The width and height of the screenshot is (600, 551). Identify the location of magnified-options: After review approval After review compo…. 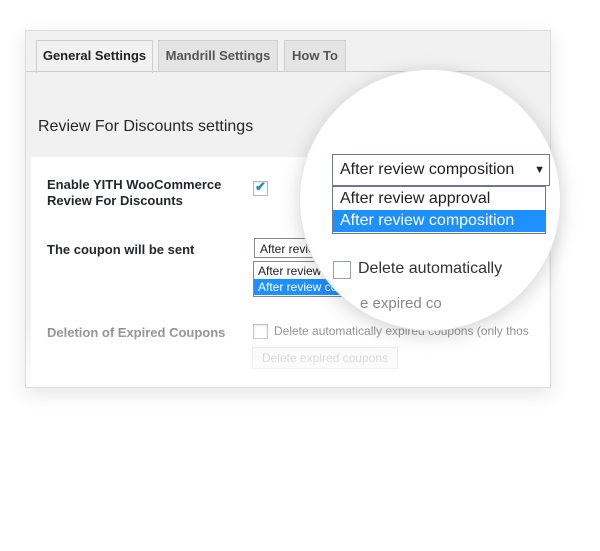
(439, 210).